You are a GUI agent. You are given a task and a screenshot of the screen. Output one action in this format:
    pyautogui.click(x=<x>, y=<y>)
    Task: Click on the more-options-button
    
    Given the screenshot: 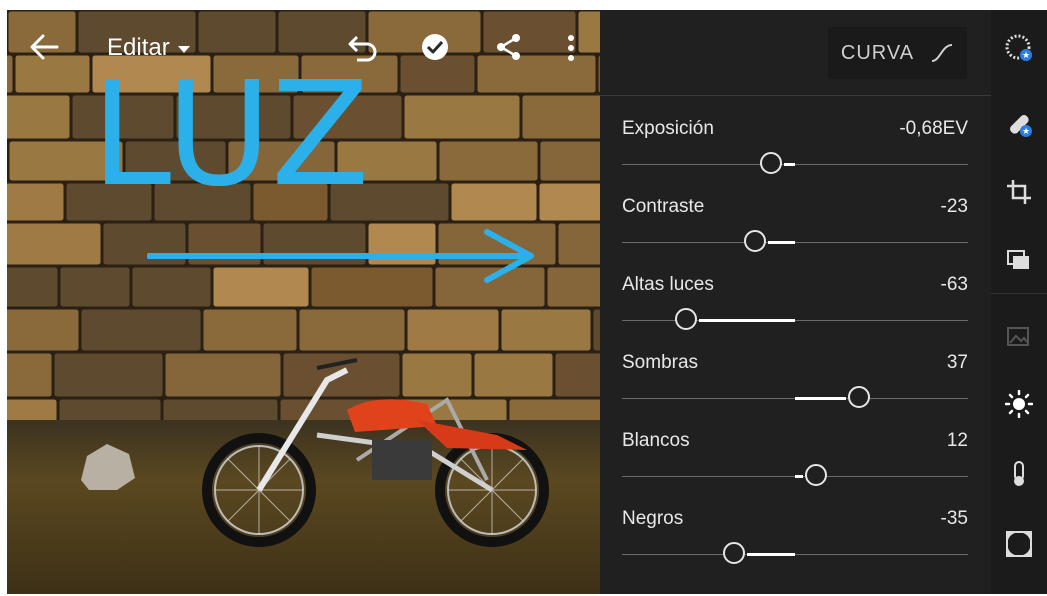 What is the action you would take?
    pyautogui.click(x=571, y=48)
    